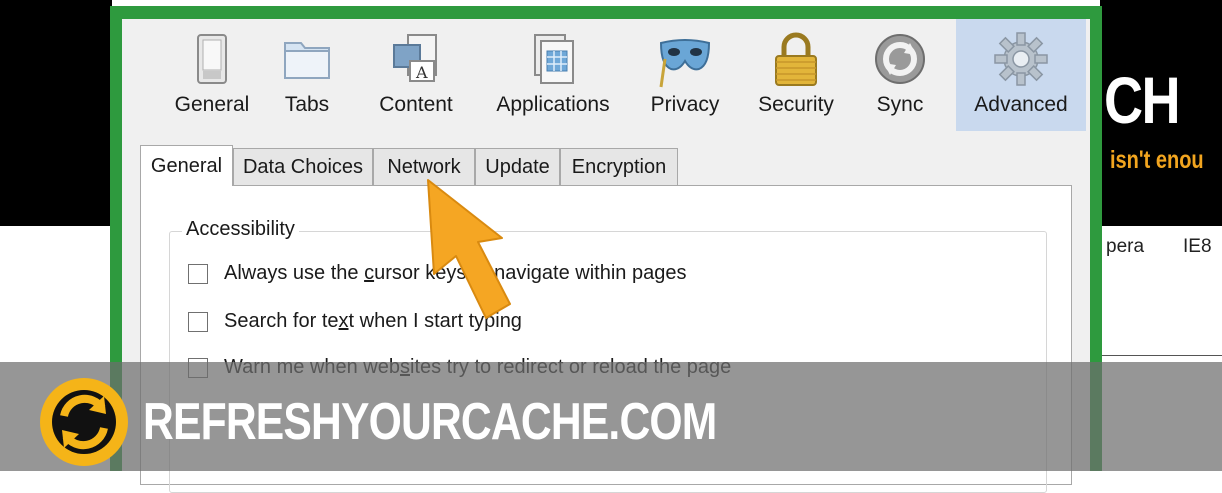 Image resolution: width=1222 pixels, height=493 pixels. Describe the element at coordinates (1021, 59) in the screenshot. I see `gear-icon` at that location.